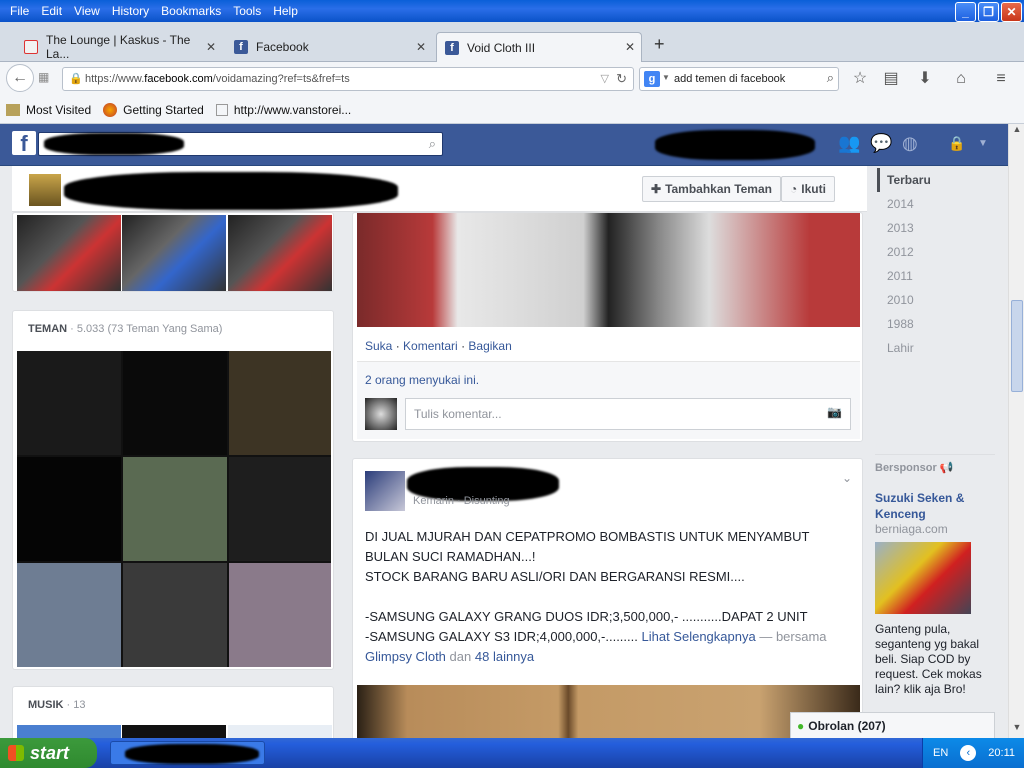  What do you see at coordinates (983, 143) in the screenshot?
I see `account-menu-icon: ▼` at bounding box center [983, 143].